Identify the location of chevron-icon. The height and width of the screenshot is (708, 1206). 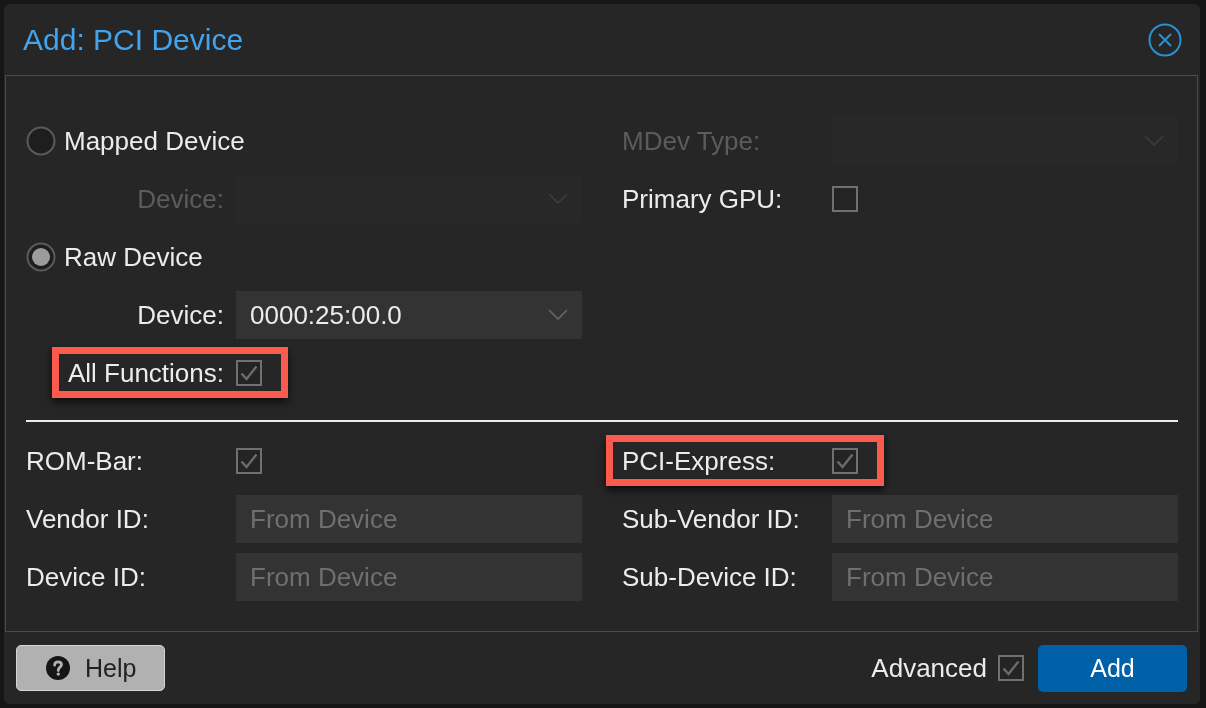
(558, 315).